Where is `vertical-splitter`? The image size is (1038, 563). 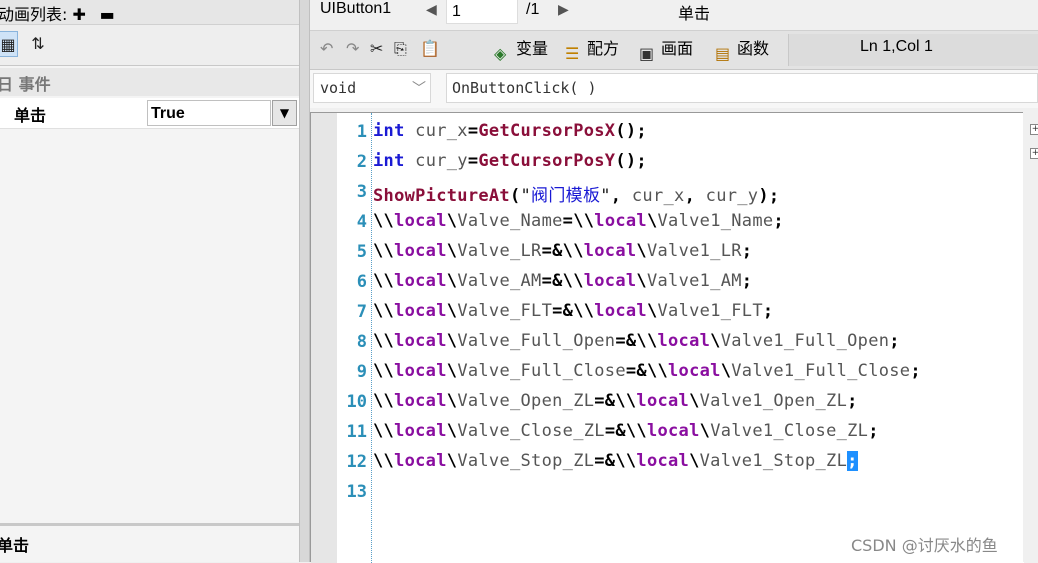
vertical-splitter is located at coordinates (304, 281).